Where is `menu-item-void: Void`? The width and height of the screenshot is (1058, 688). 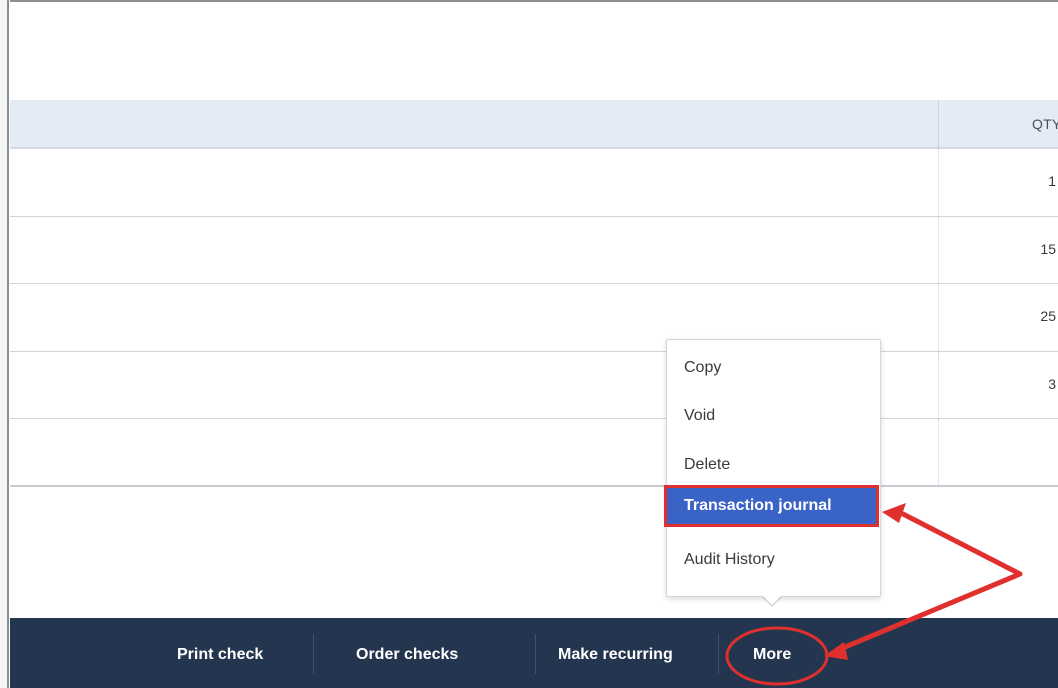 menu-item-void: Void is located at coordinates (773, 416).